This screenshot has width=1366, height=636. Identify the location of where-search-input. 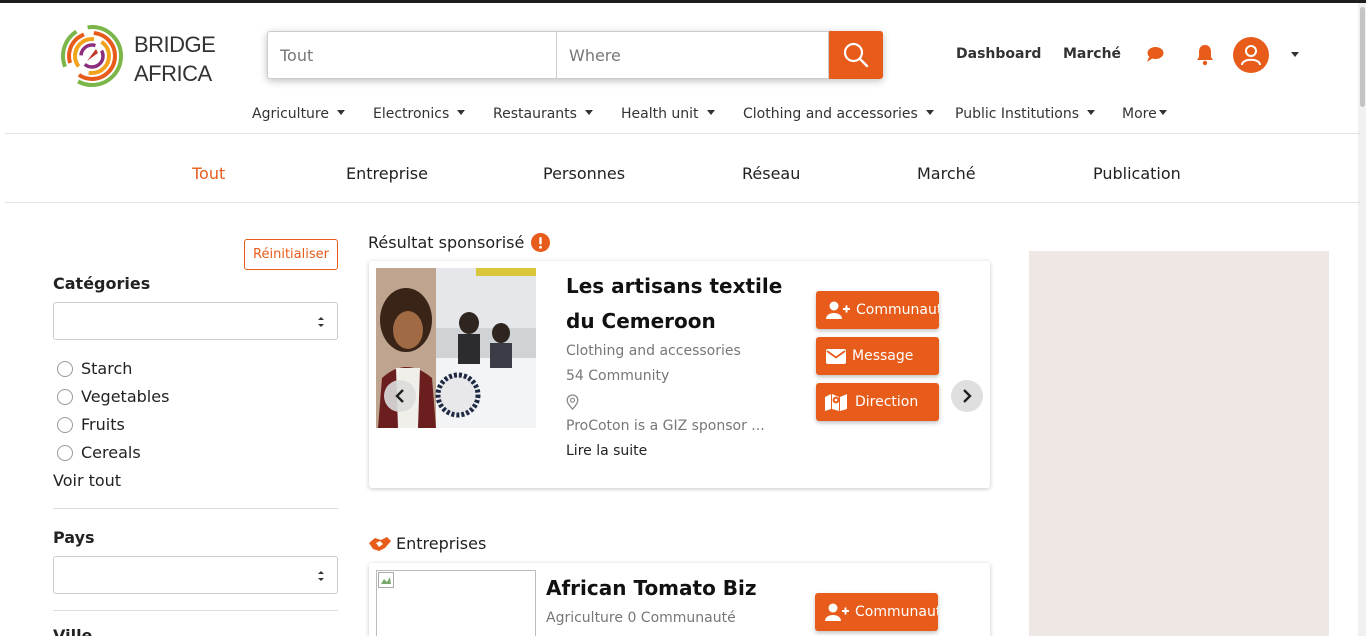
(693, 55).